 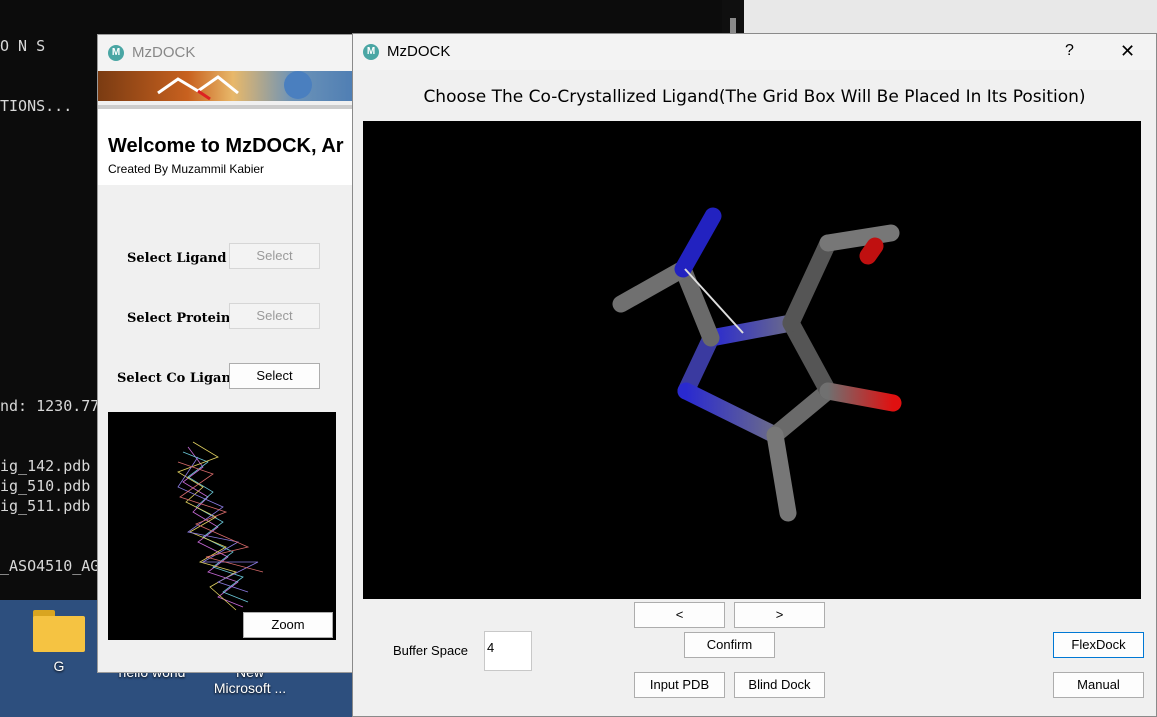 I want to click on terminal-line: ig_142.pdb, so click(x=45, y=466).